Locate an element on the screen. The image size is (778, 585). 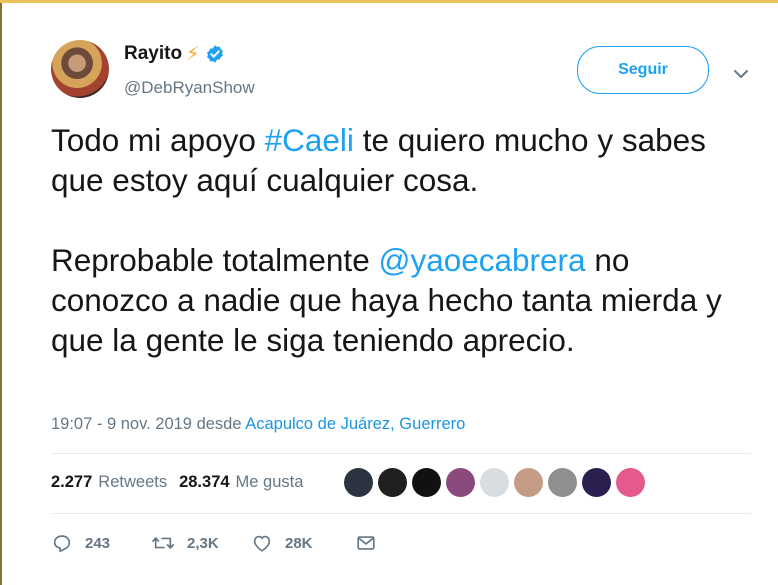
follow-button: Seguir is located at coordinates (643, 70).